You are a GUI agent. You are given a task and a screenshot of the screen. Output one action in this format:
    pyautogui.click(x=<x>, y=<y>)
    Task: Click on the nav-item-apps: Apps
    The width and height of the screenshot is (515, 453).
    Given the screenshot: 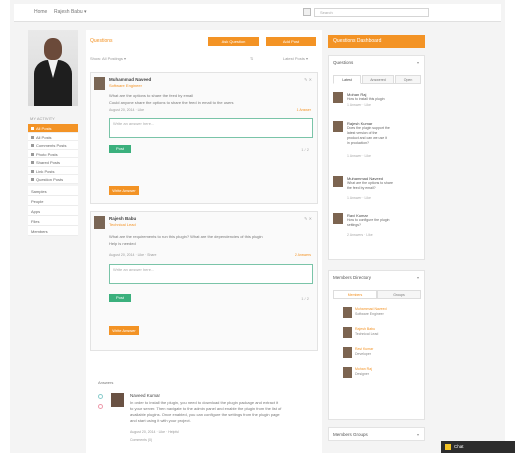 What is the action you would take?
    pyautogui.click(x=53, y=210)
    